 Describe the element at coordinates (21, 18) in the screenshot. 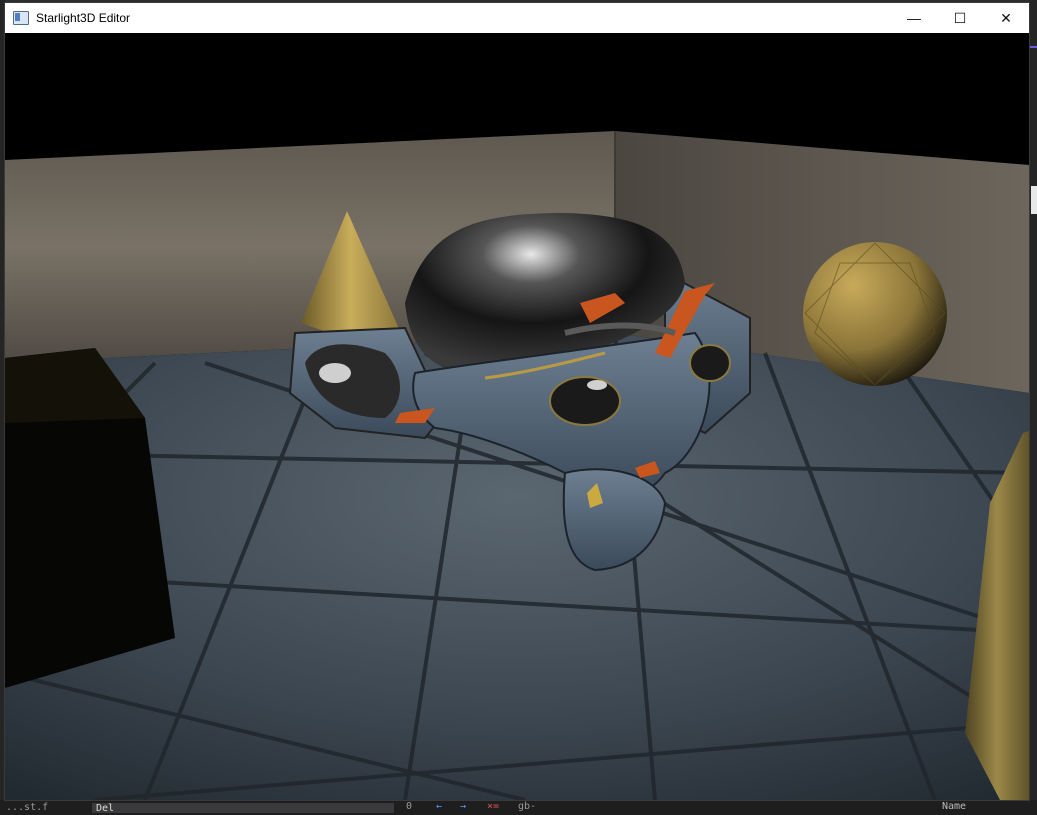

I see `app-icon` at that location.